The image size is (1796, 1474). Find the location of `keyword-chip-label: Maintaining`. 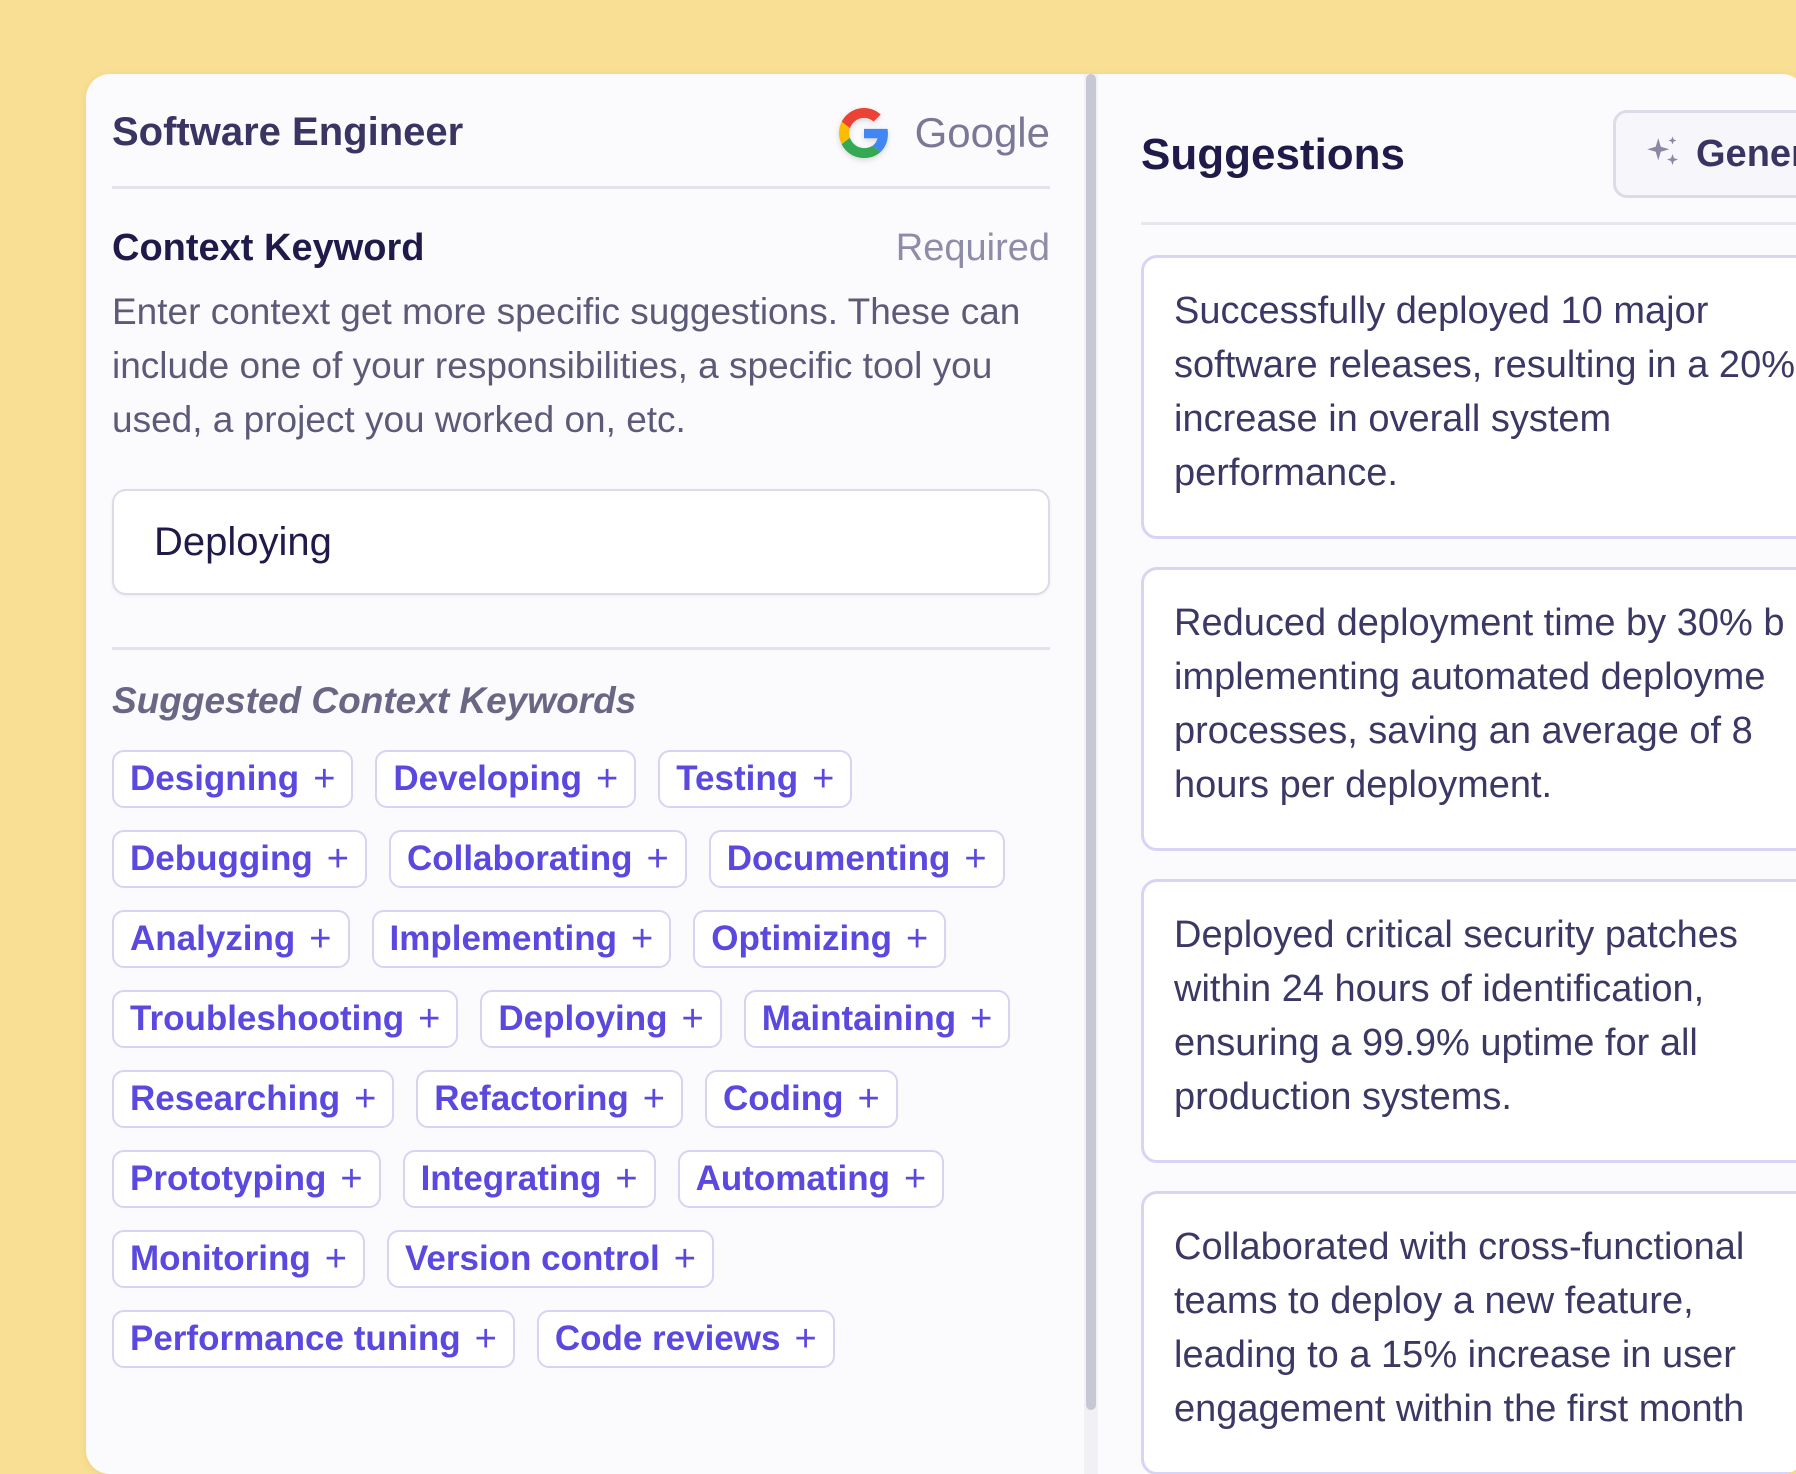

keyword-chip-label: Maintaining is located at coordinates (859, 1018).